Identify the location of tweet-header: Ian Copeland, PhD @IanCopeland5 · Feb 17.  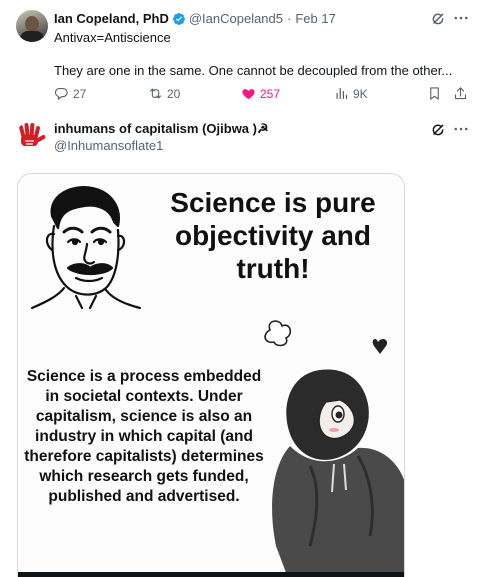
(195, 18).